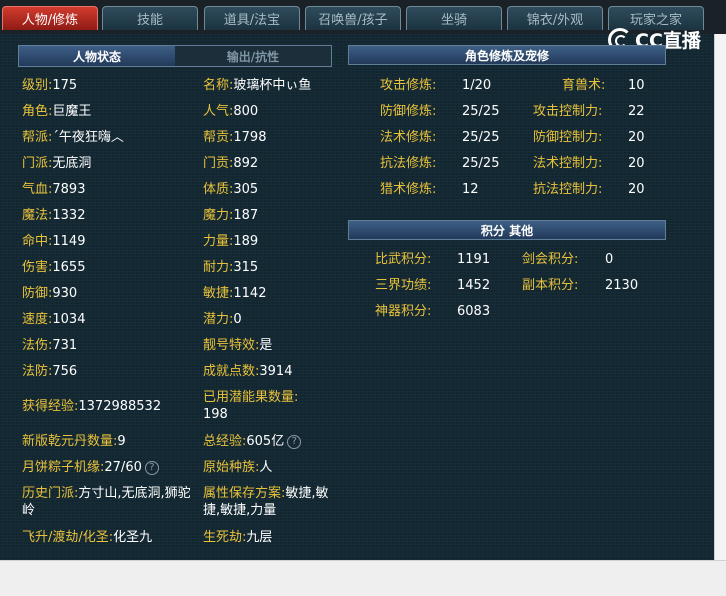  What do you see at coordinates (246, 111) in the screenshot?
I see `stat-value: 800` at bounding box center [246, 111].